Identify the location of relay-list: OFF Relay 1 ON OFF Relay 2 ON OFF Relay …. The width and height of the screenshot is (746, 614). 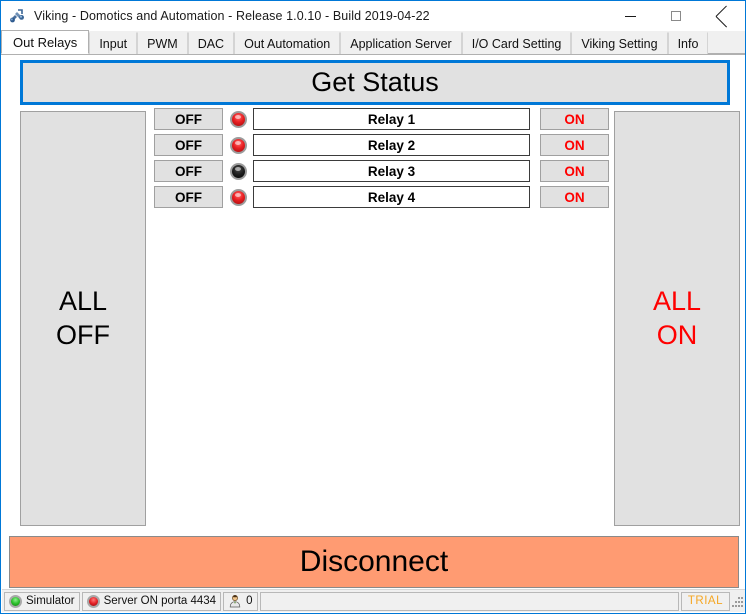
(381, 160).